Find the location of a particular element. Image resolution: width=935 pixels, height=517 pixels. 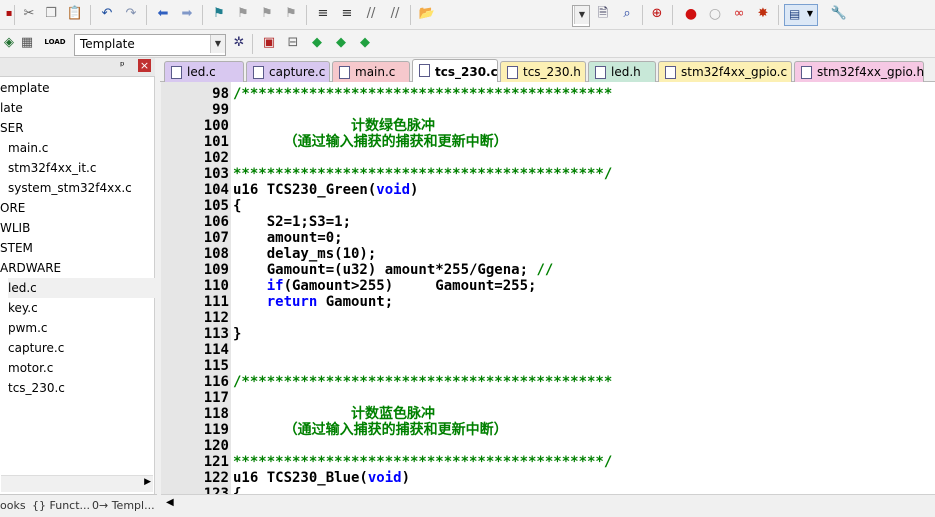

file-icon is located at coordinates (600, 72).